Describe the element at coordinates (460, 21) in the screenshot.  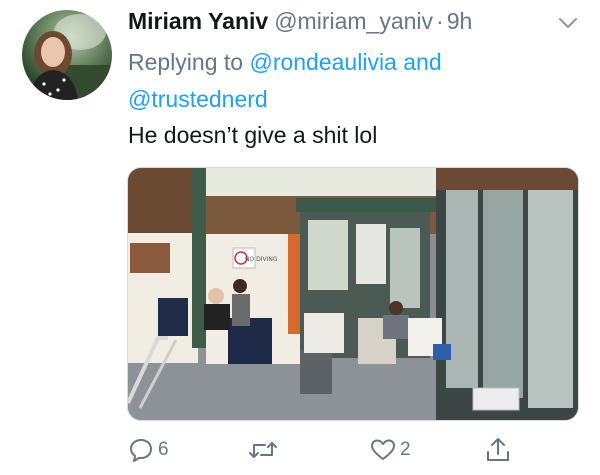
I see `timestamp: 9h` at that location.